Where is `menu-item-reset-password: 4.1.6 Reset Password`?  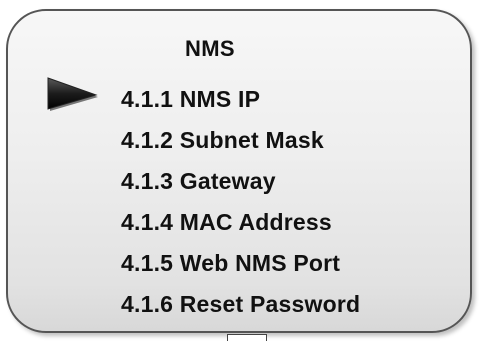
menu-item-reset-password: 4.1.6 Reset Password is located at coordinates (240, 307).